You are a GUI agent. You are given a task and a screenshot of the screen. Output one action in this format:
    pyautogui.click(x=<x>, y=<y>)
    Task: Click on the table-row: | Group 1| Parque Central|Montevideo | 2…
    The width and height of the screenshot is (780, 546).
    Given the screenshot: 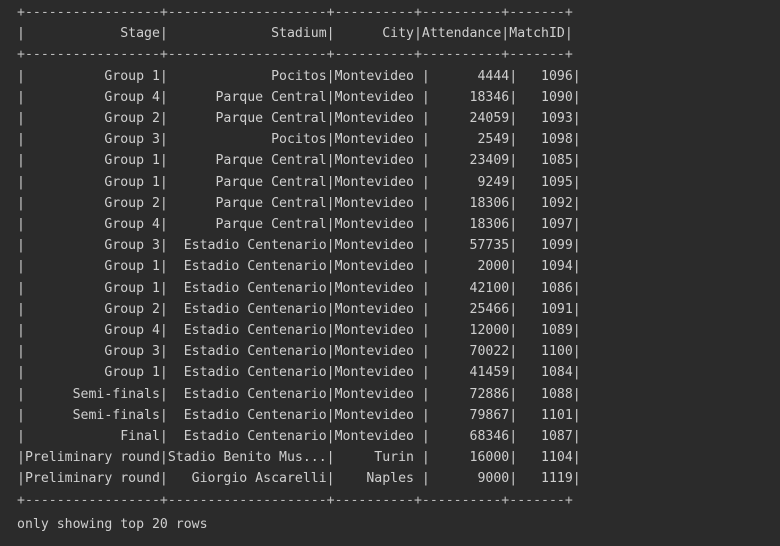 What is the action you would take?
    pyautogui.click(x=299, y=161)
    